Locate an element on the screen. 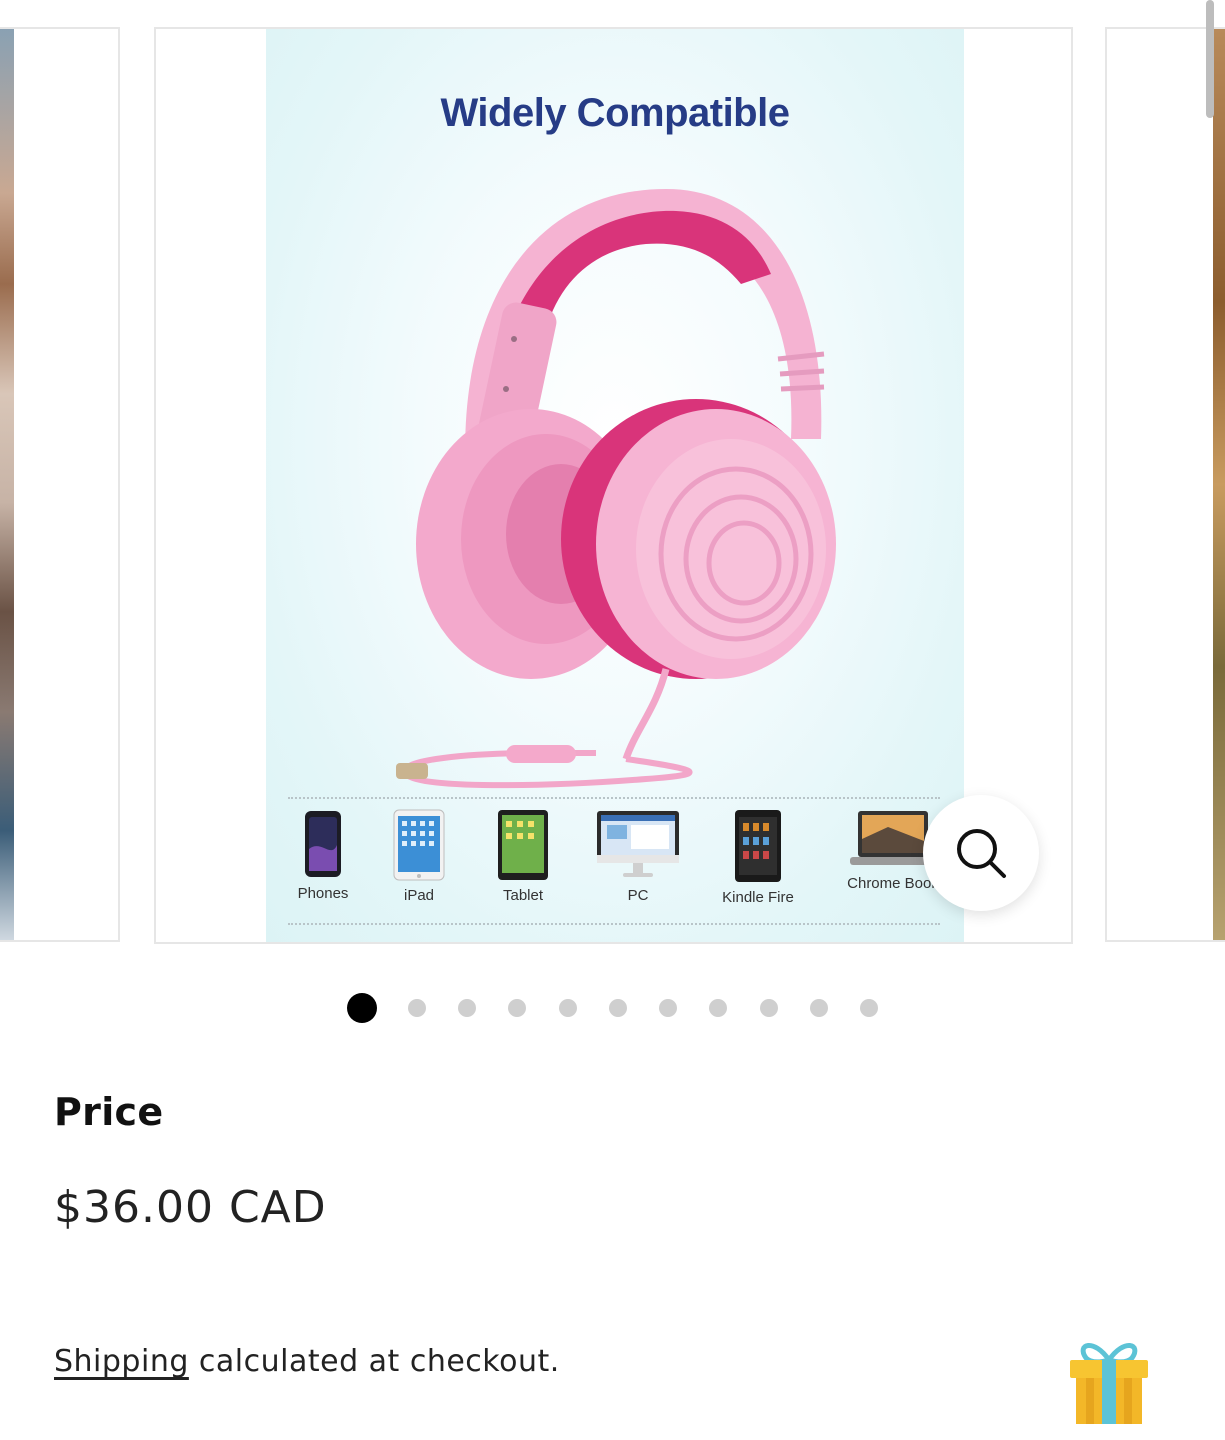  shipping-link: Shipping is located at coordinates (121, 1361).